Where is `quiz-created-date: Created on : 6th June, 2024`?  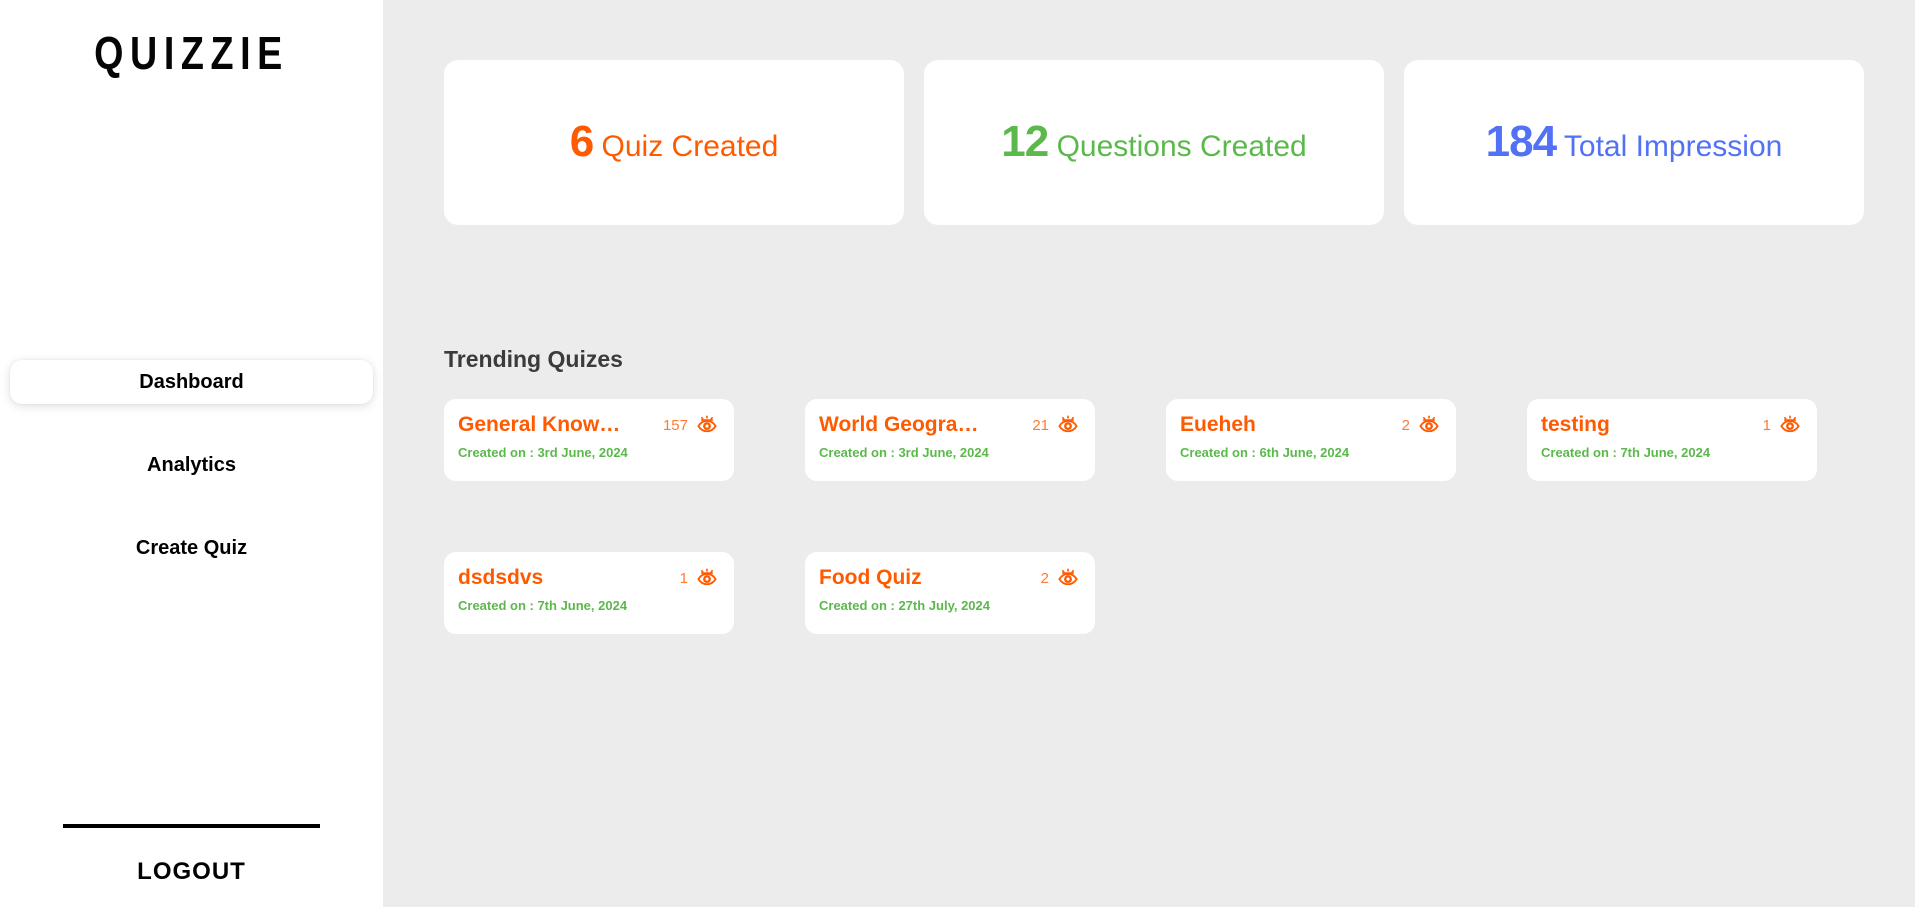 quiz-created-date: Created on : 6th June, 2024 is located at coordinates (1265, 452).